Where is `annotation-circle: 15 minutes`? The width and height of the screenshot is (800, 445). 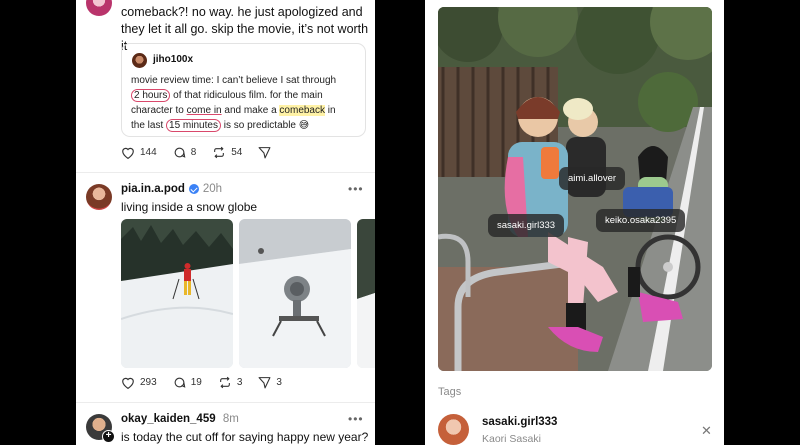
annotation-circle: 15 minutes is located at coordinates (193, 125).